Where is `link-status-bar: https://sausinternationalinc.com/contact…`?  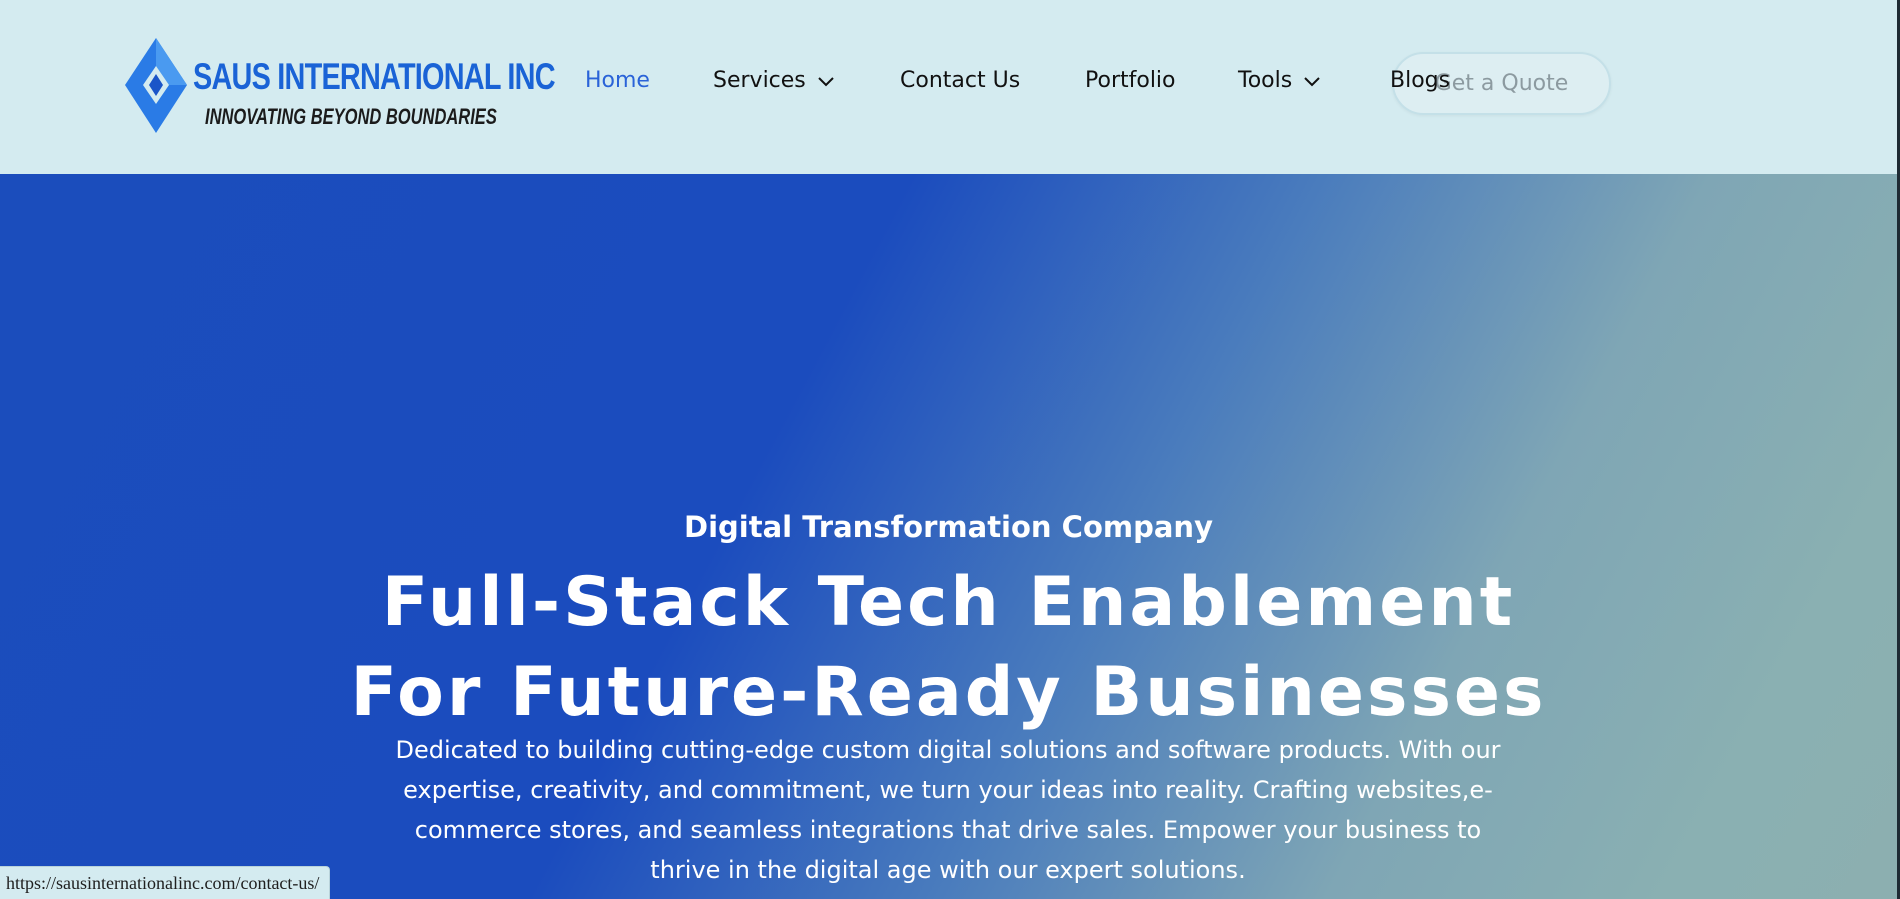 link-status-bar: https://sausinternationalinc.com/contact… is located at coordinates (165, 882).